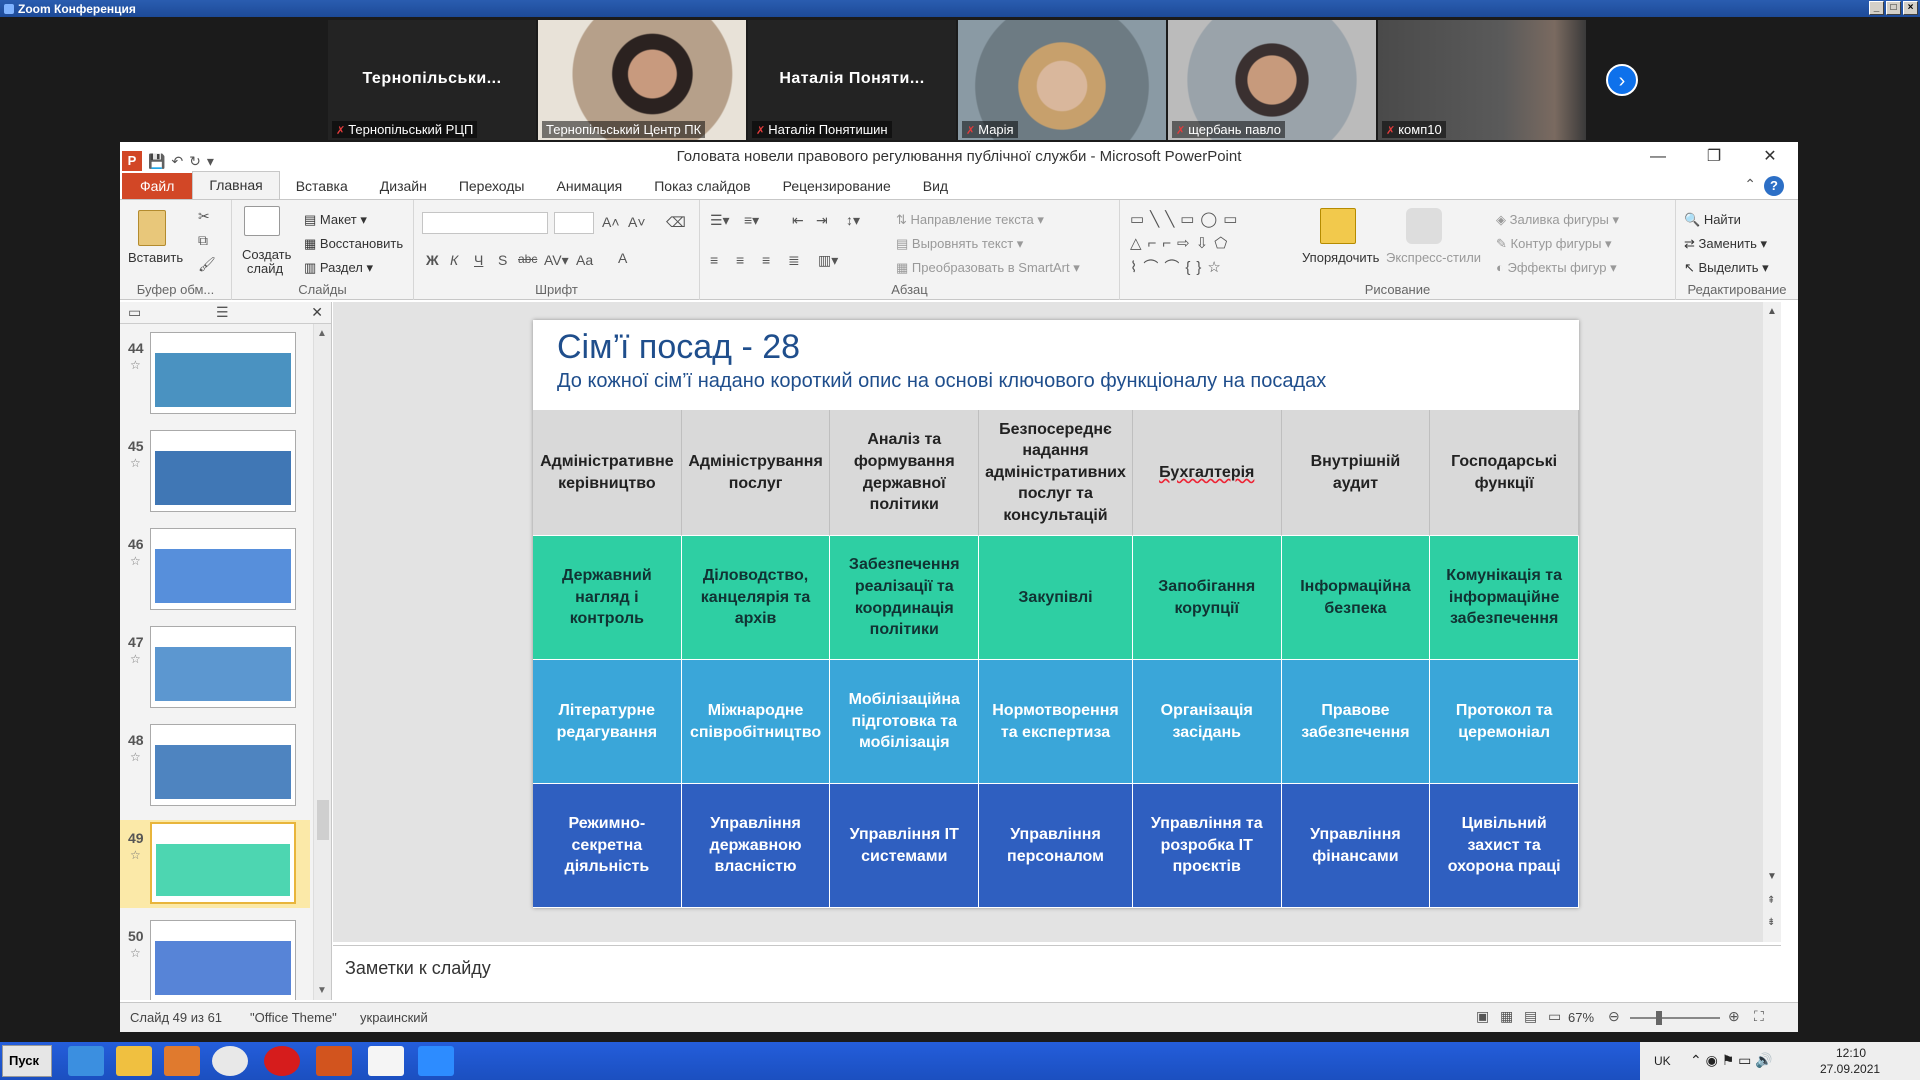 Image resolution: width=1920 pixels, height=1080 pixels. Describe the element at coordinates (1734, 1016) in the screenshot. I see `zoom-in-icon: ⊕` at that location.